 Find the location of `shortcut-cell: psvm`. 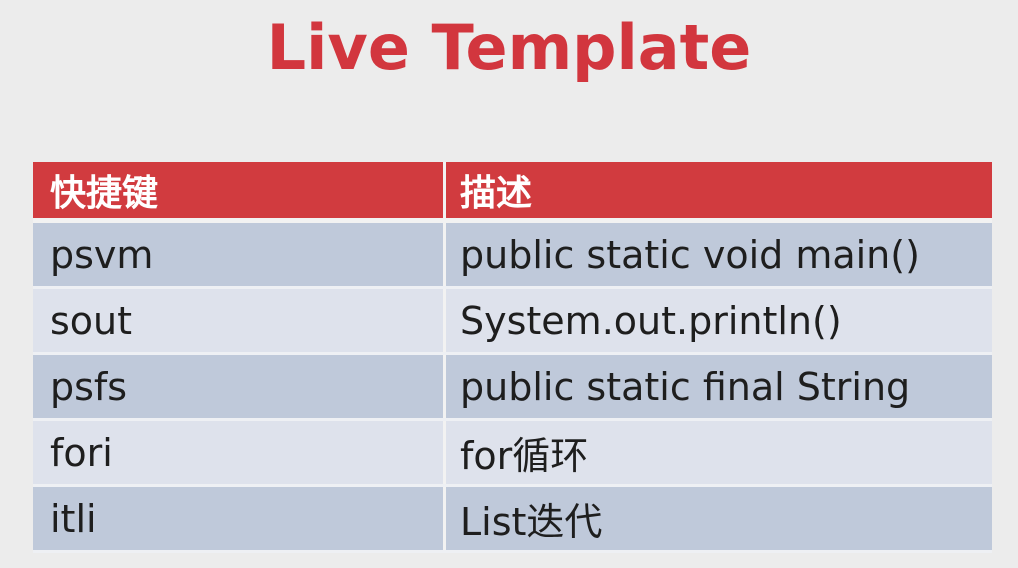

shortcut-cell: psvm is located at coordinates (239, 254).